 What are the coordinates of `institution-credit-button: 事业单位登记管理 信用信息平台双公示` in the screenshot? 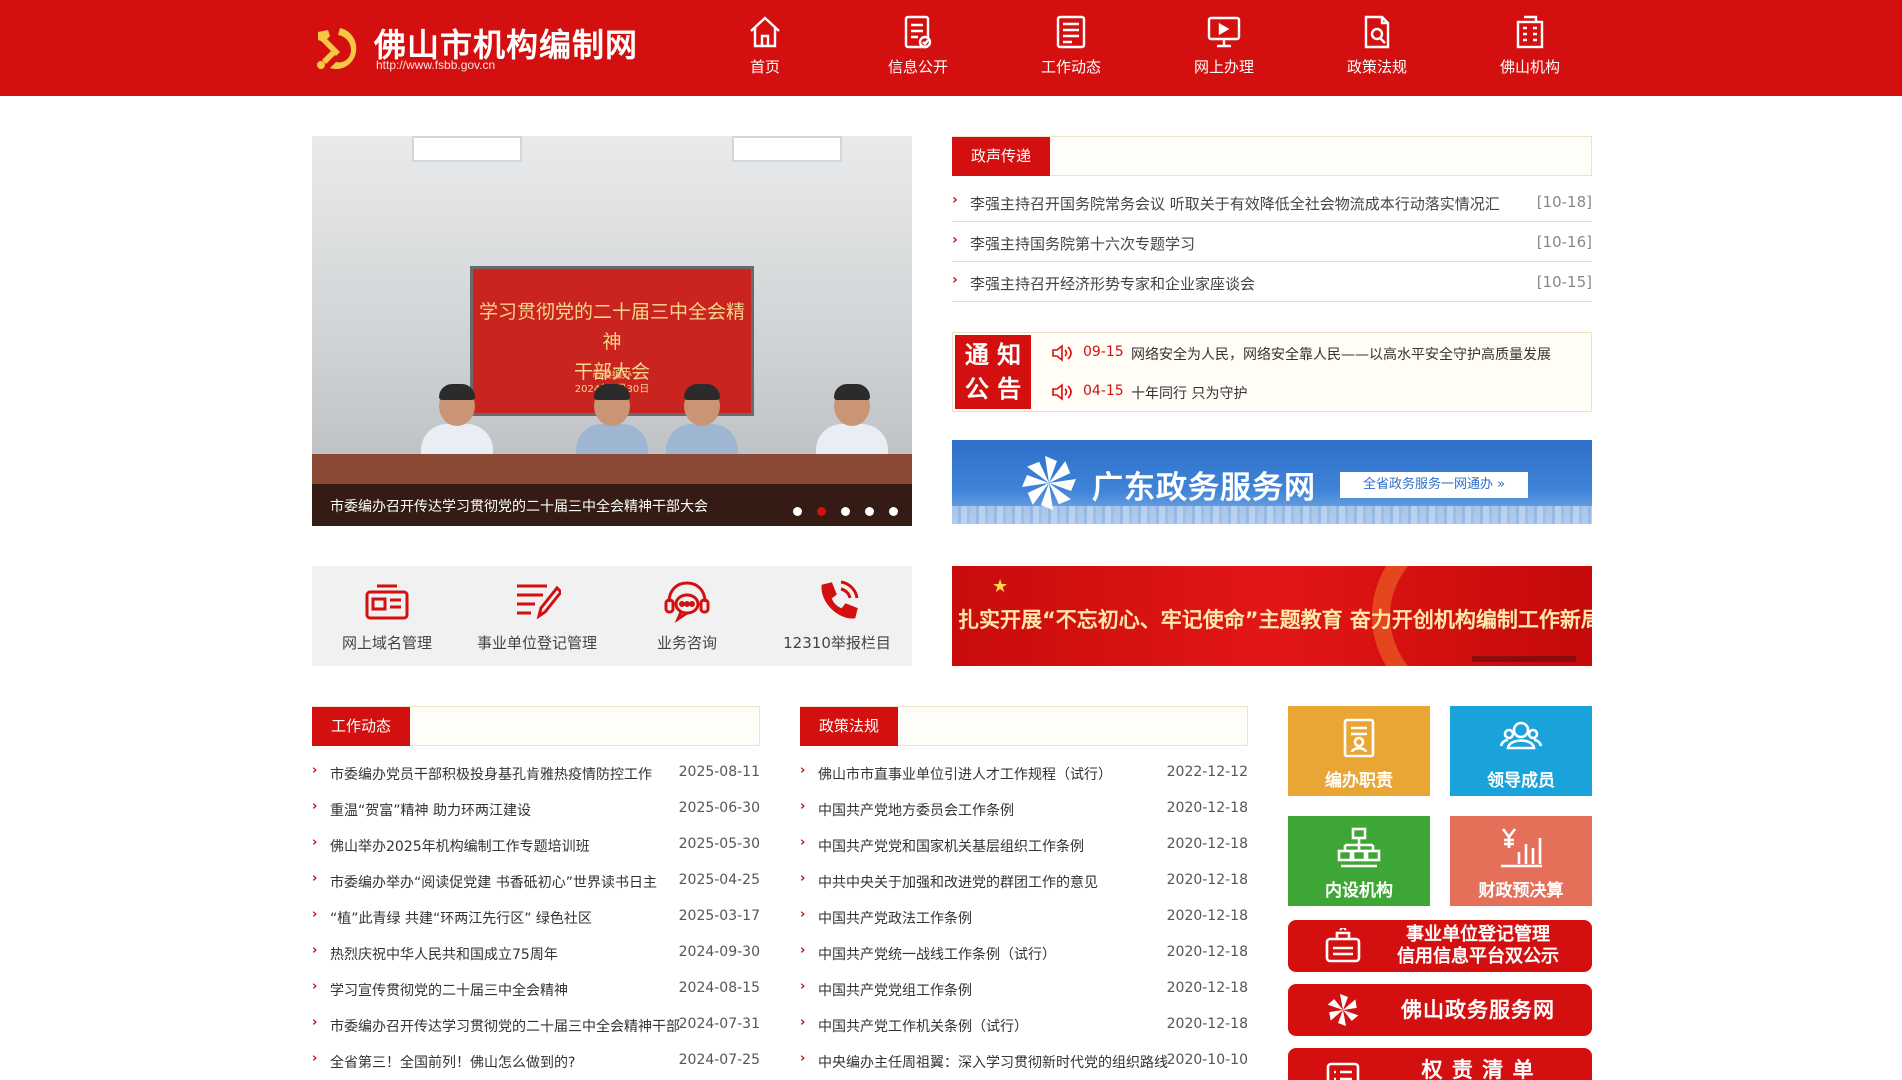 It's located at (1440, 946).